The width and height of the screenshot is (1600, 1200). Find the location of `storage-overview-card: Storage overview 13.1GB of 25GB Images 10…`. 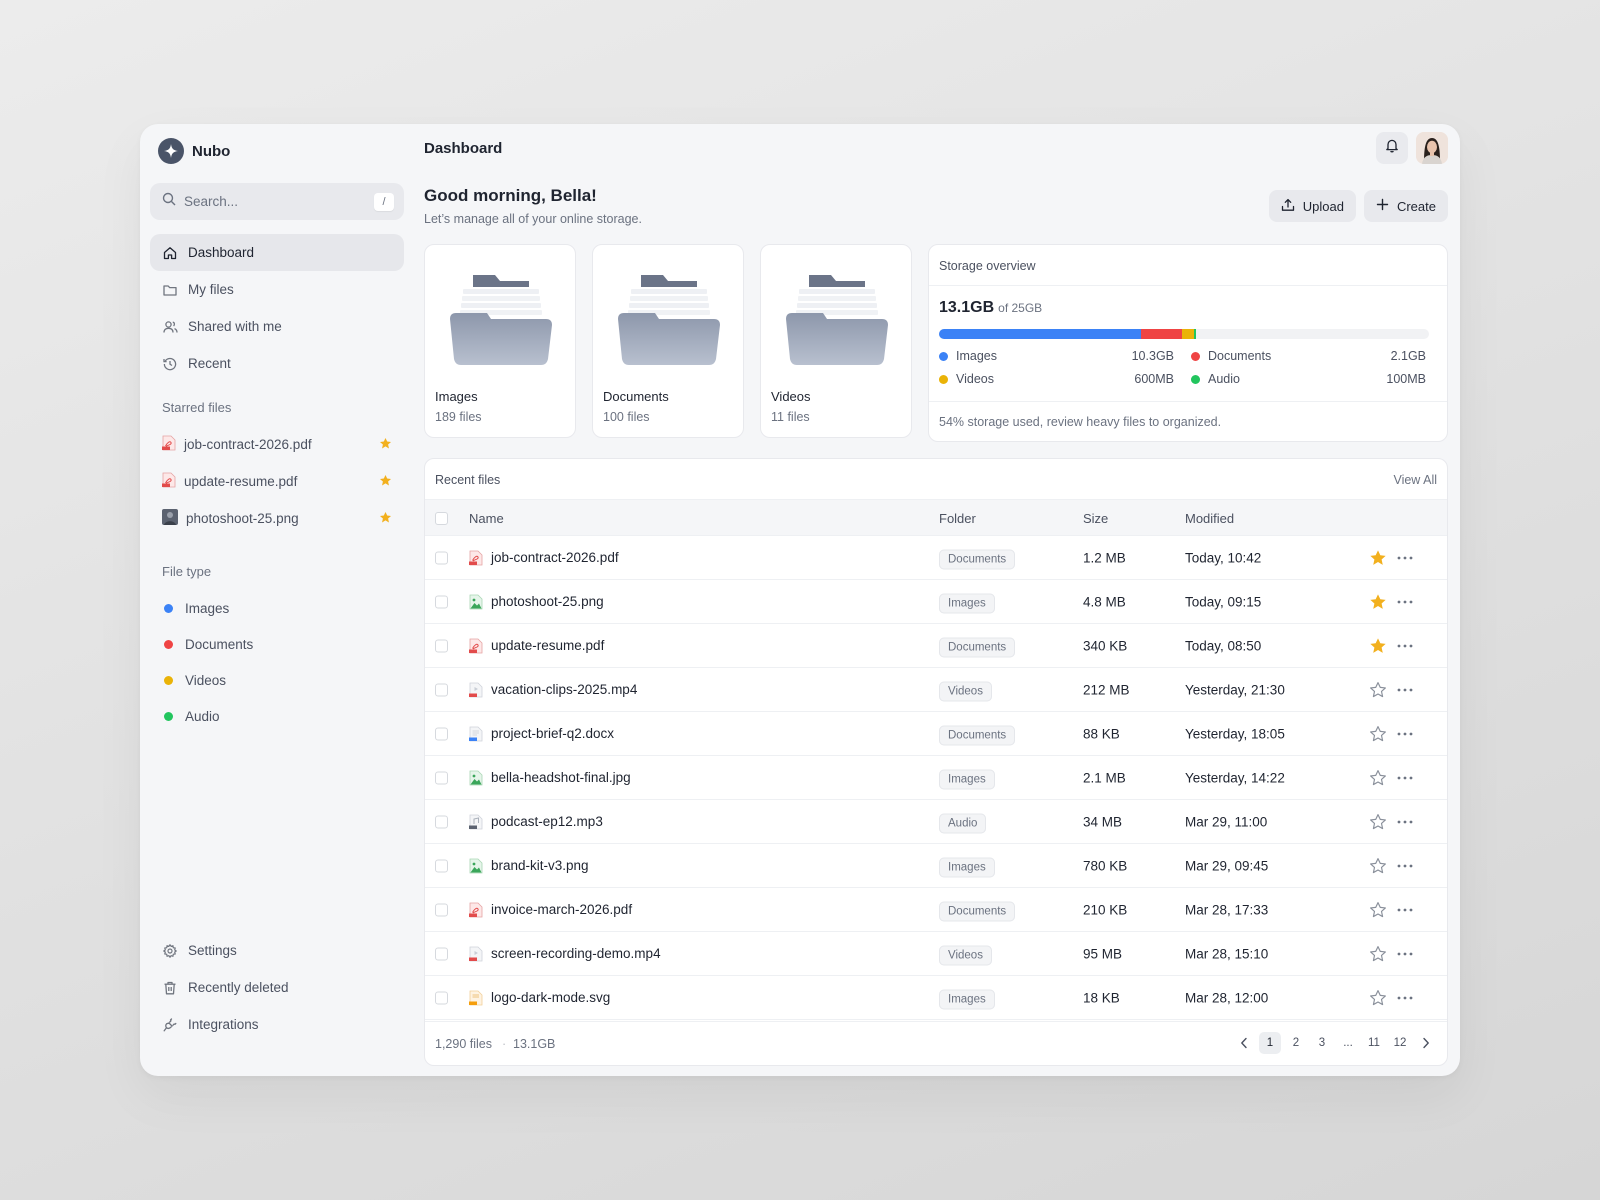

storage-overview-card: Storage overview 13.1GB of 25GB Images 10… is located at coordinates (1188, 343).